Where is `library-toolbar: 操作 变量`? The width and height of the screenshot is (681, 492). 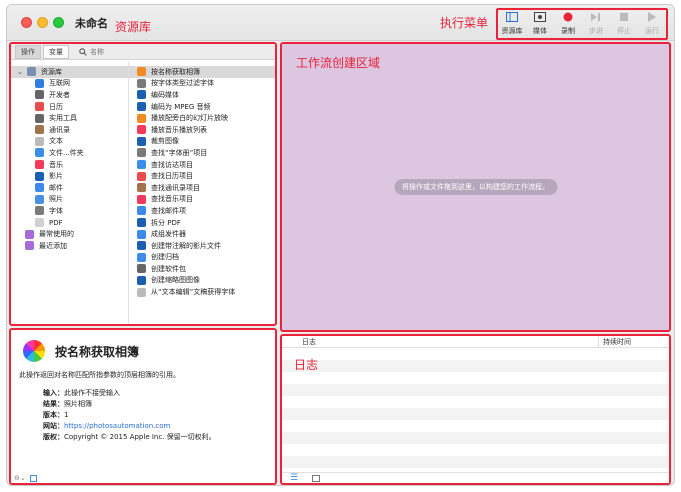 library-toolbar: 操作 变量 is located at coordinates (143, 52).